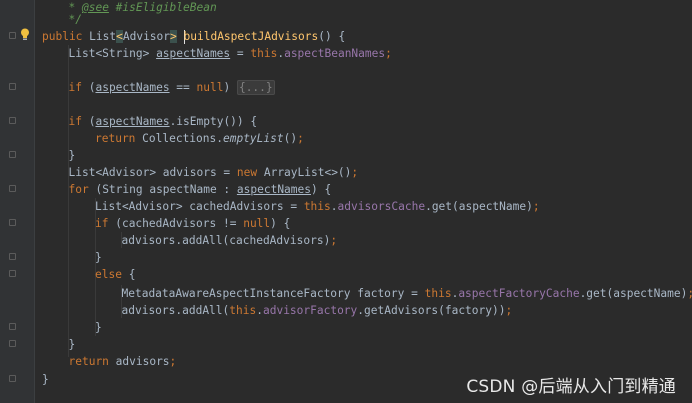  I want to click on code-token: ., so click(259, 310).